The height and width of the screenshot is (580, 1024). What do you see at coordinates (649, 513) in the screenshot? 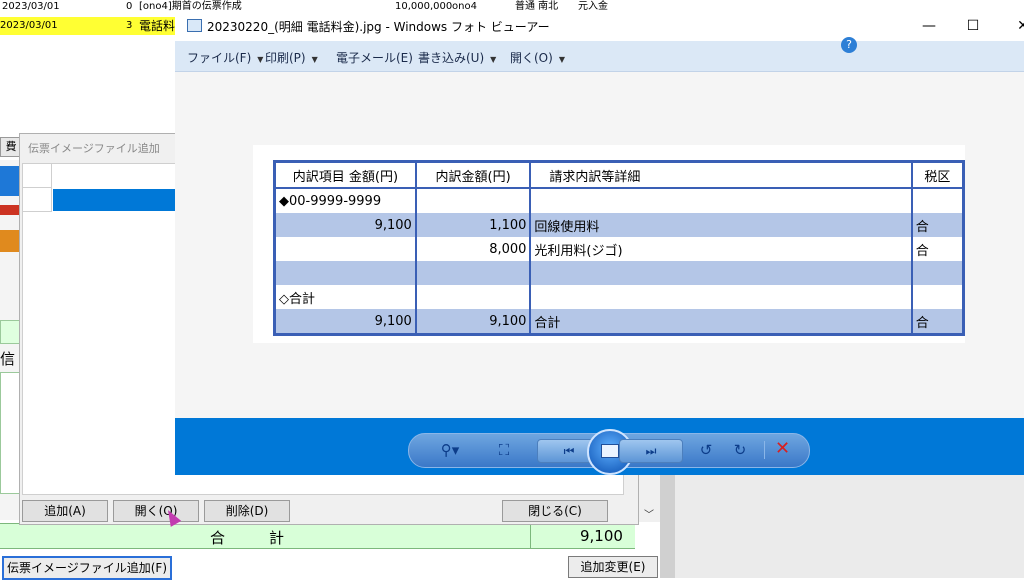
I see `chevron-down-icon: ﹀` at bounding box center [649, 513].